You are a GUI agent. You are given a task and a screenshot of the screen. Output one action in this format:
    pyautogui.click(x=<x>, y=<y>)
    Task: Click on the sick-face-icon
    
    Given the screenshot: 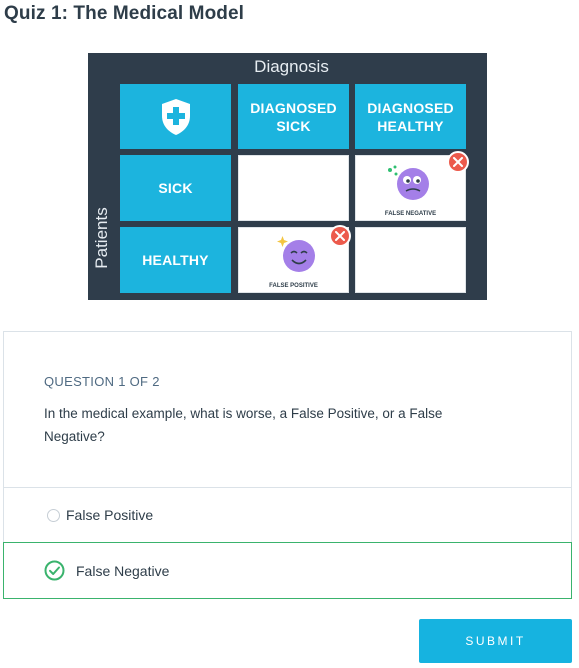 What is the action you would take?
    pyautogui.click(x=408, y=182)
    